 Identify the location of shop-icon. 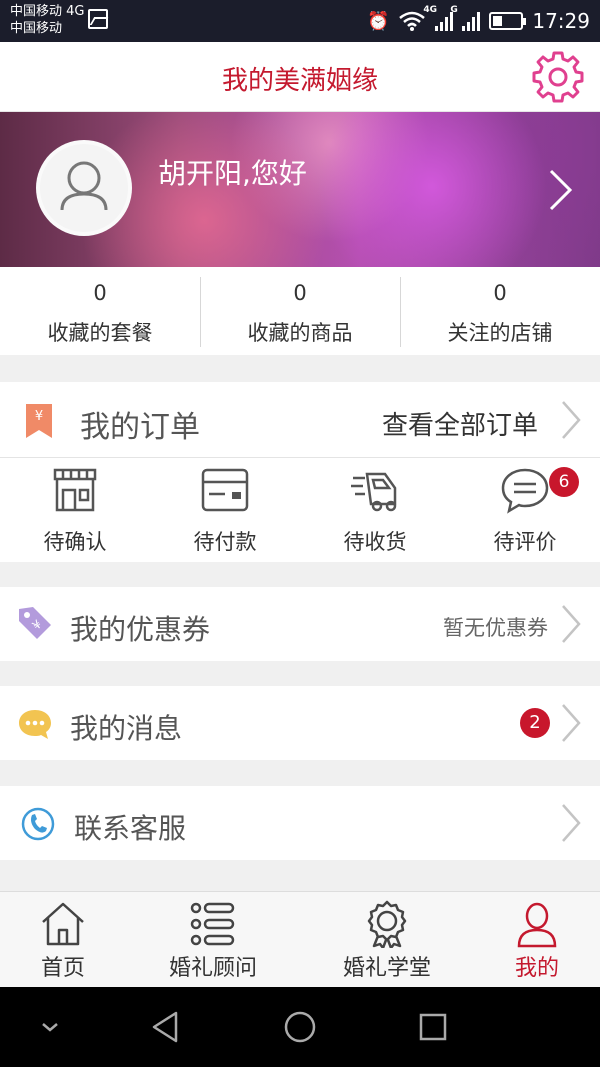
(75, 490).